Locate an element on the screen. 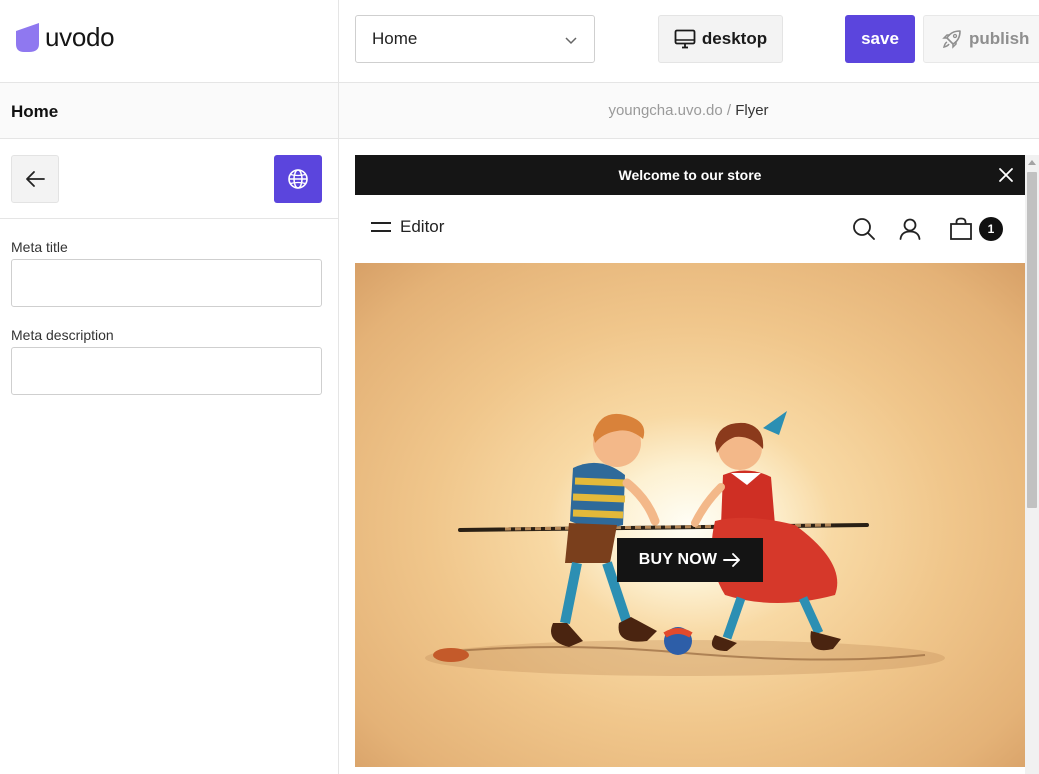 Image resolution: width=1039 pixels, height=774 pixels. page-select-value: Home is located at coordinates (395, 38).